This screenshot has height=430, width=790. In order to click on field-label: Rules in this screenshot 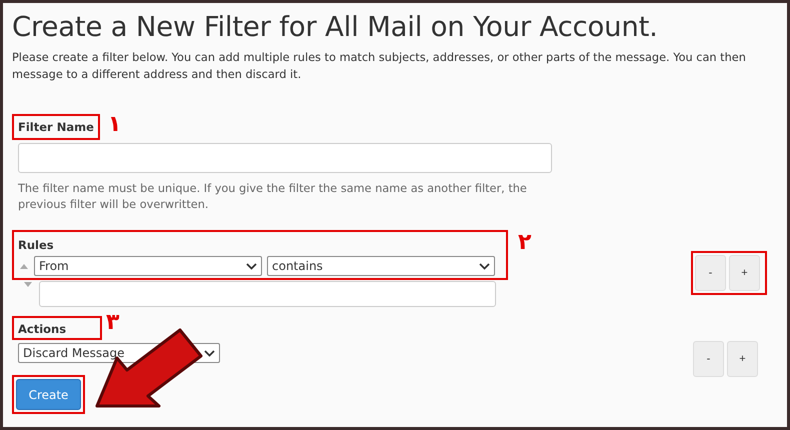, I will do `click(36, 245)`.